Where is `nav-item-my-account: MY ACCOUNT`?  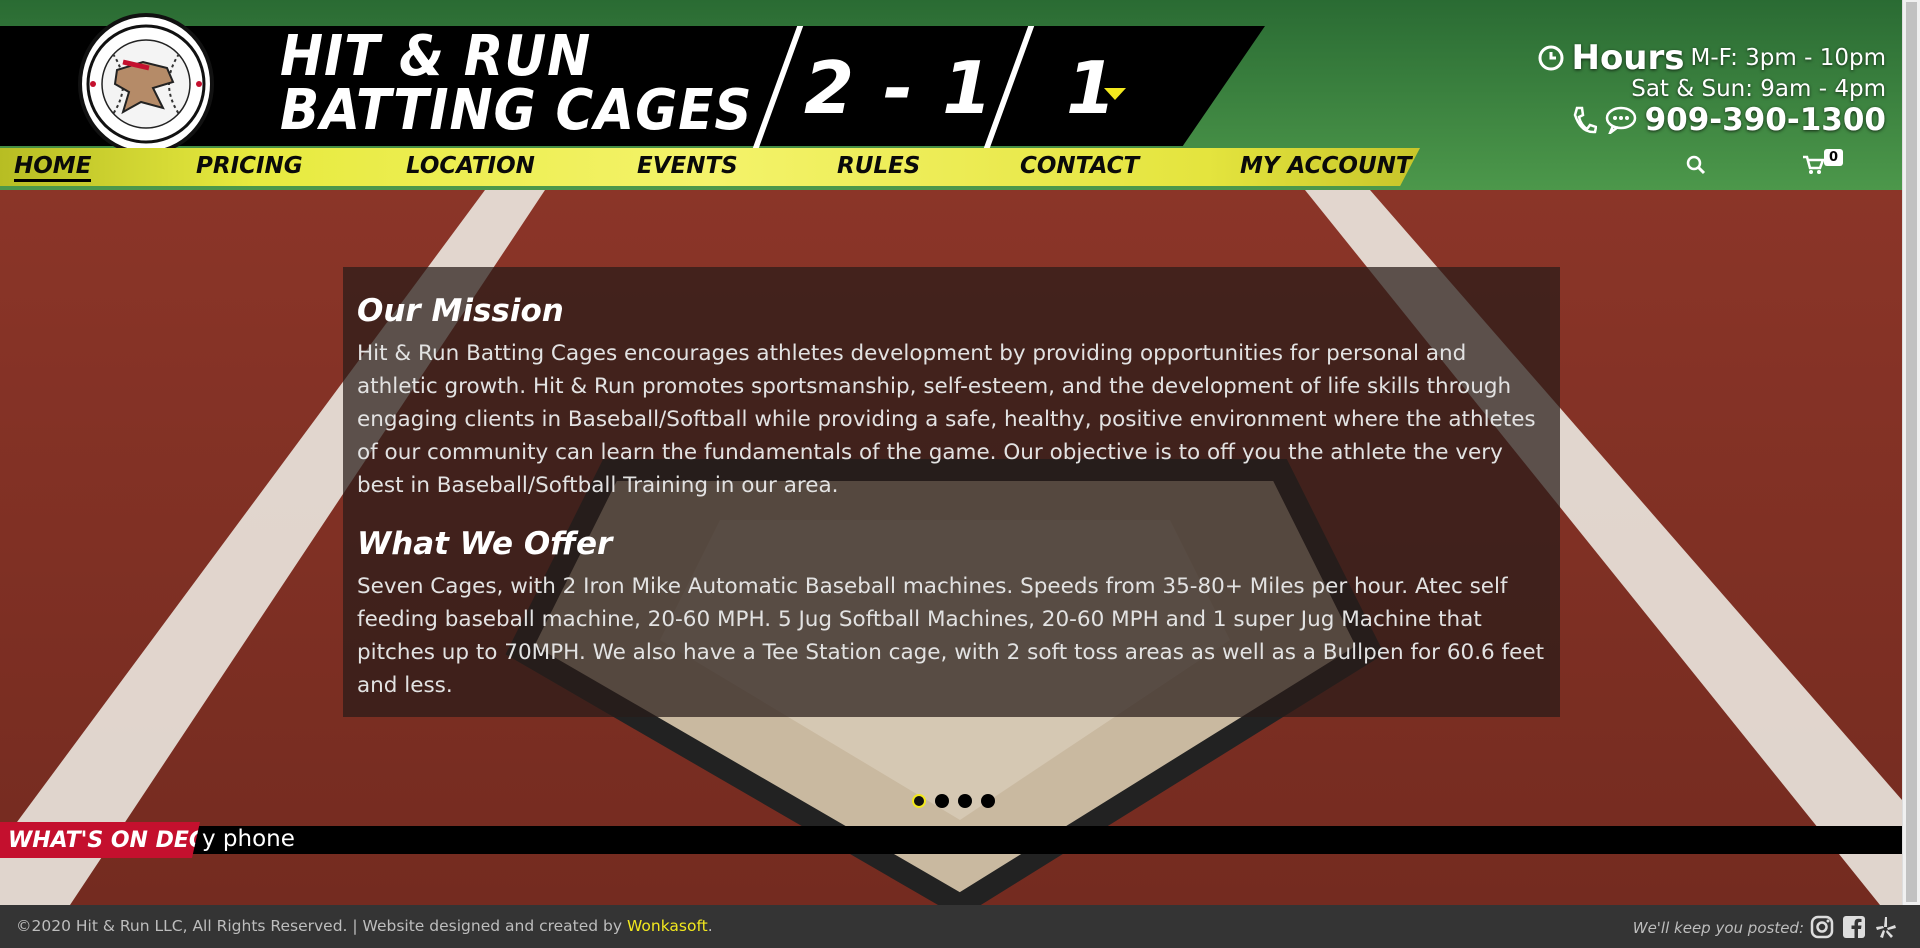
nav-item-my-account: MY ACCOUNT is located at coordinates (1326, 166).